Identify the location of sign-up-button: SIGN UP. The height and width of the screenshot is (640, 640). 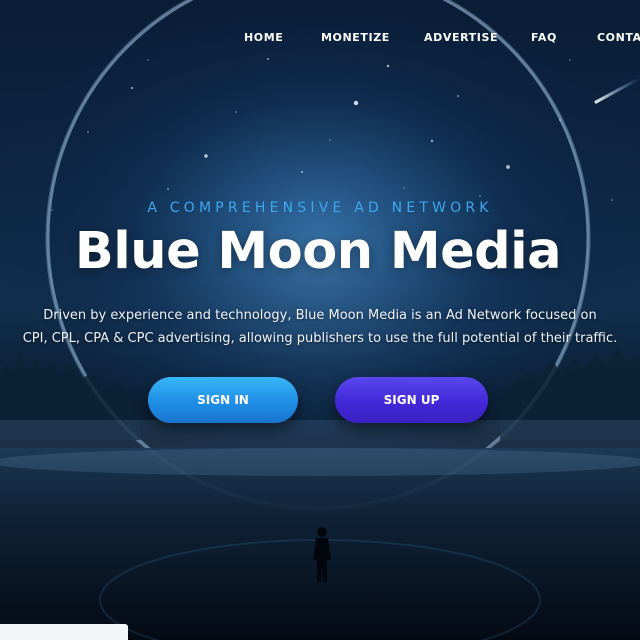
(411, 400).